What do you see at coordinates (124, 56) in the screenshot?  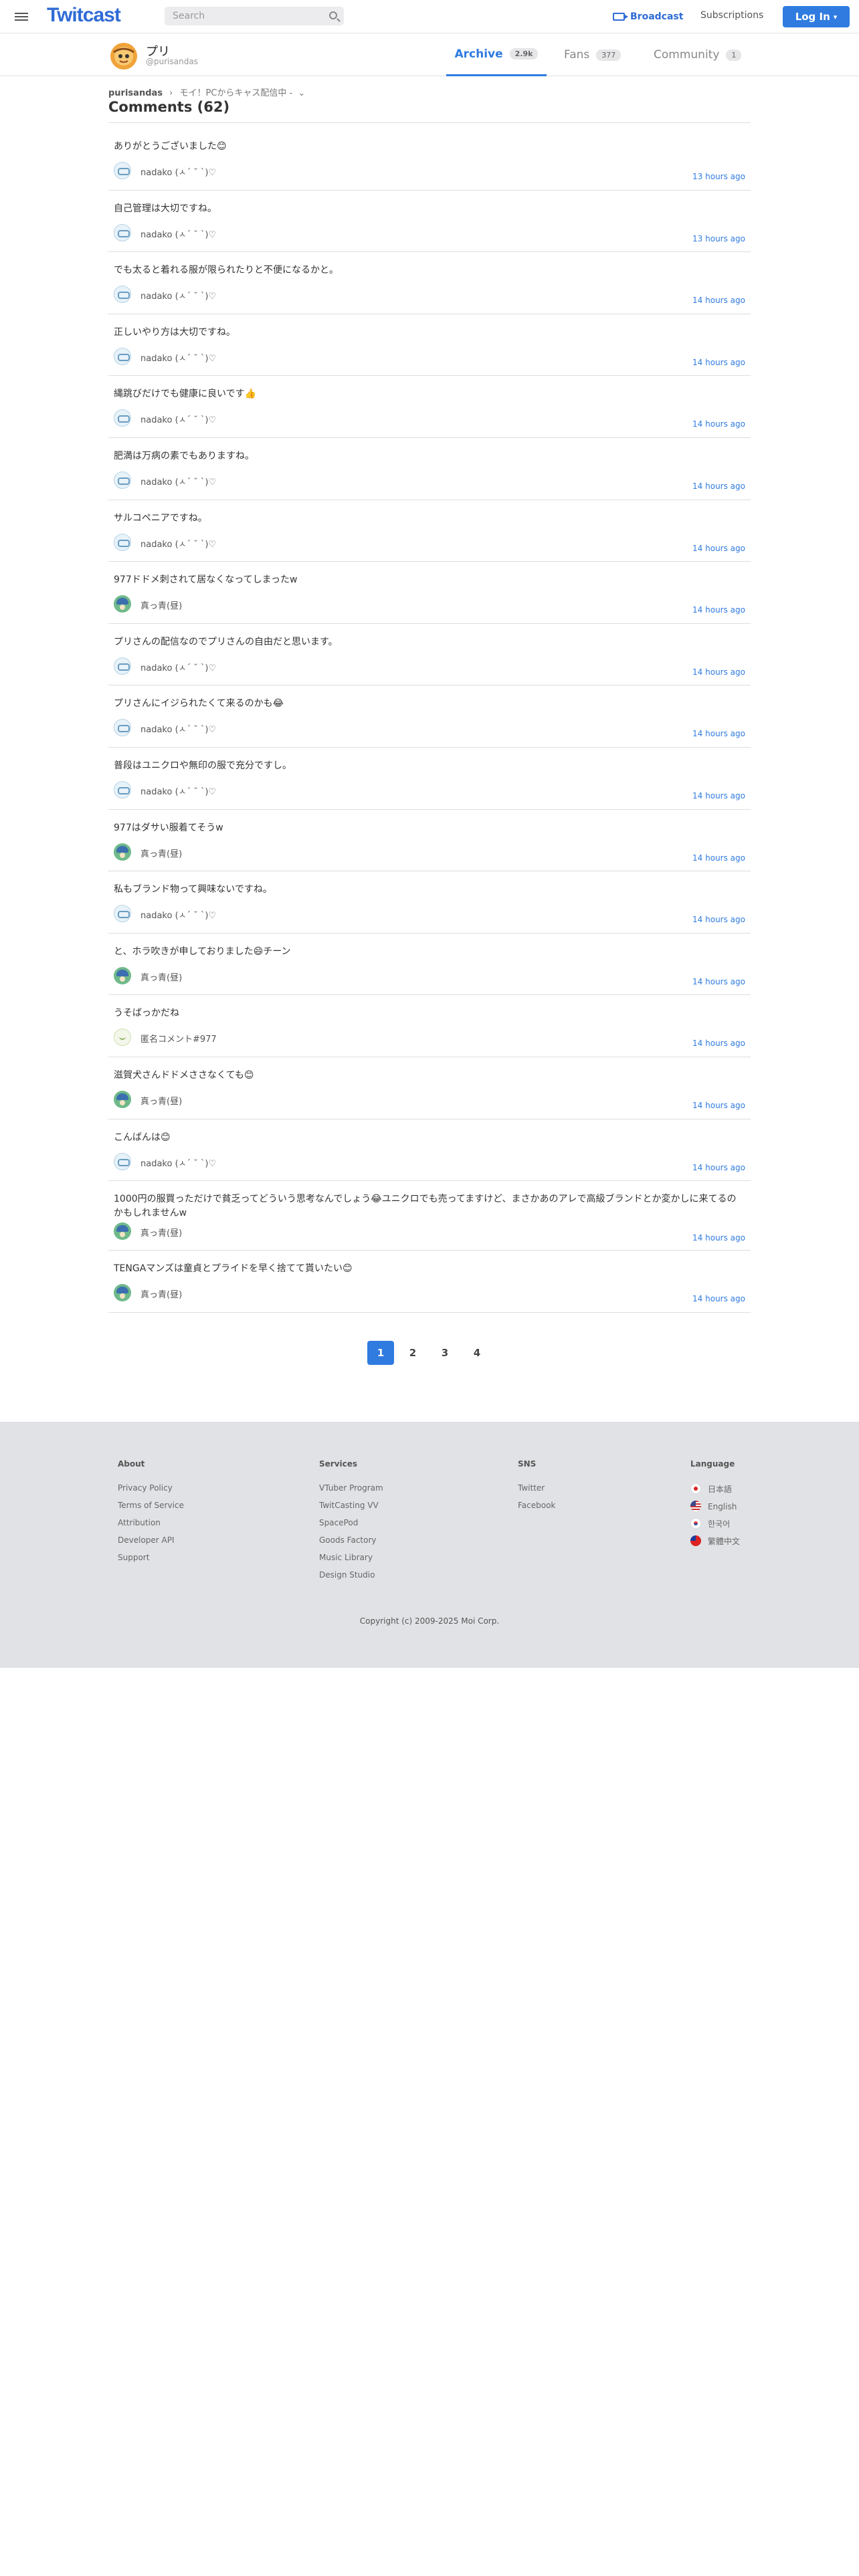 I see `user-avatar` at bounding box center [124, 56].